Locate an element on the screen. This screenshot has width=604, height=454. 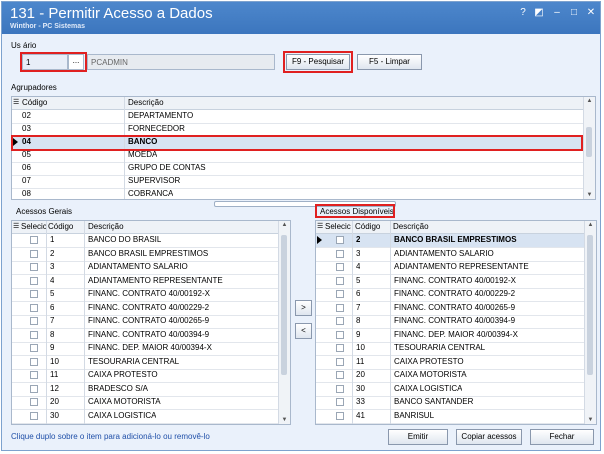
general-access-row: 4 ADIANTAMENTO REPRESENTANTE is located at coordinates (145, 282).